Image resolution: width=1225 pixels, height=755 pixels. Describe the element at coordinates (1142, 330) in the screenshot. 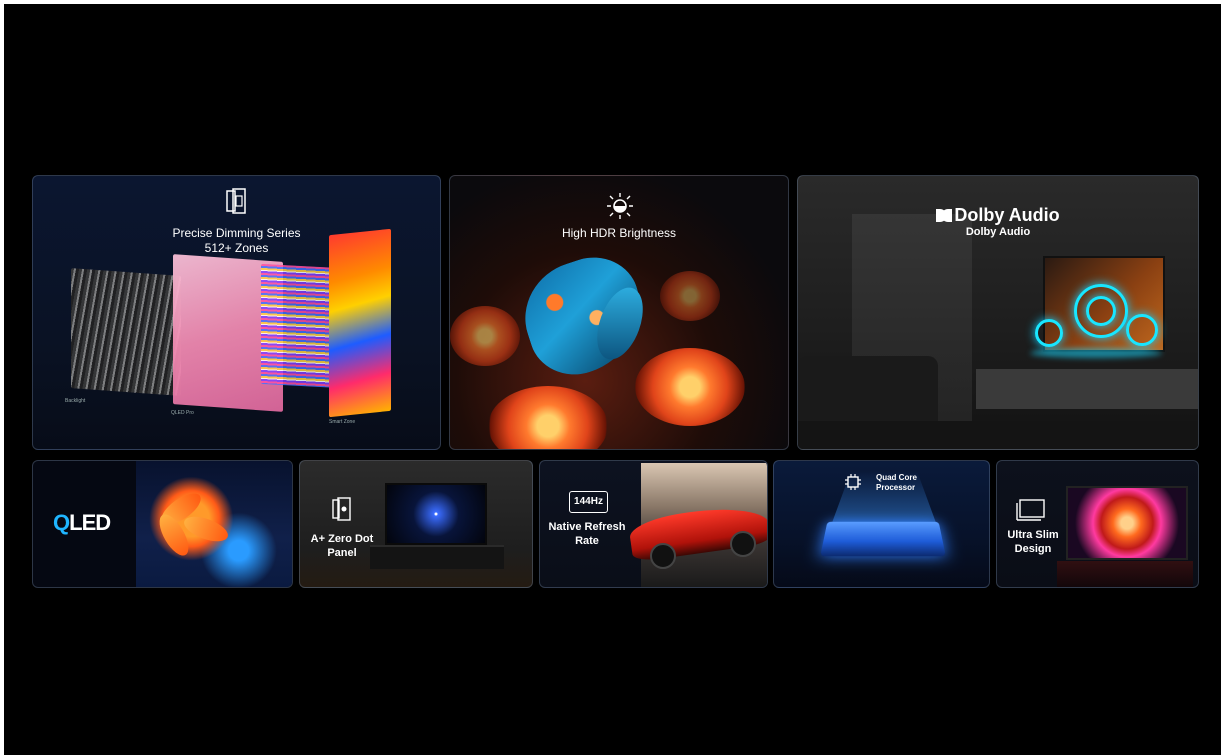

I see `sound-ring-right` at that location.